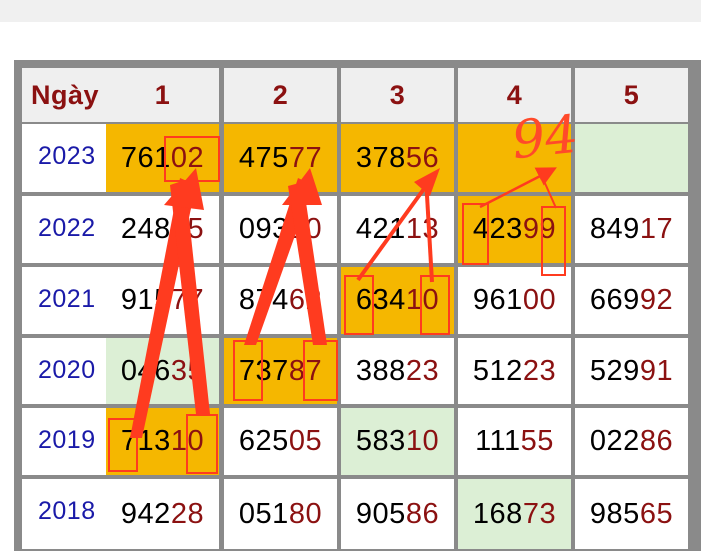 Image resolution: width=701 pixels, height=551 pixels. Describe the element at coordinates (614, 229) in the screenshot. I see `result-head: 849` at that location.